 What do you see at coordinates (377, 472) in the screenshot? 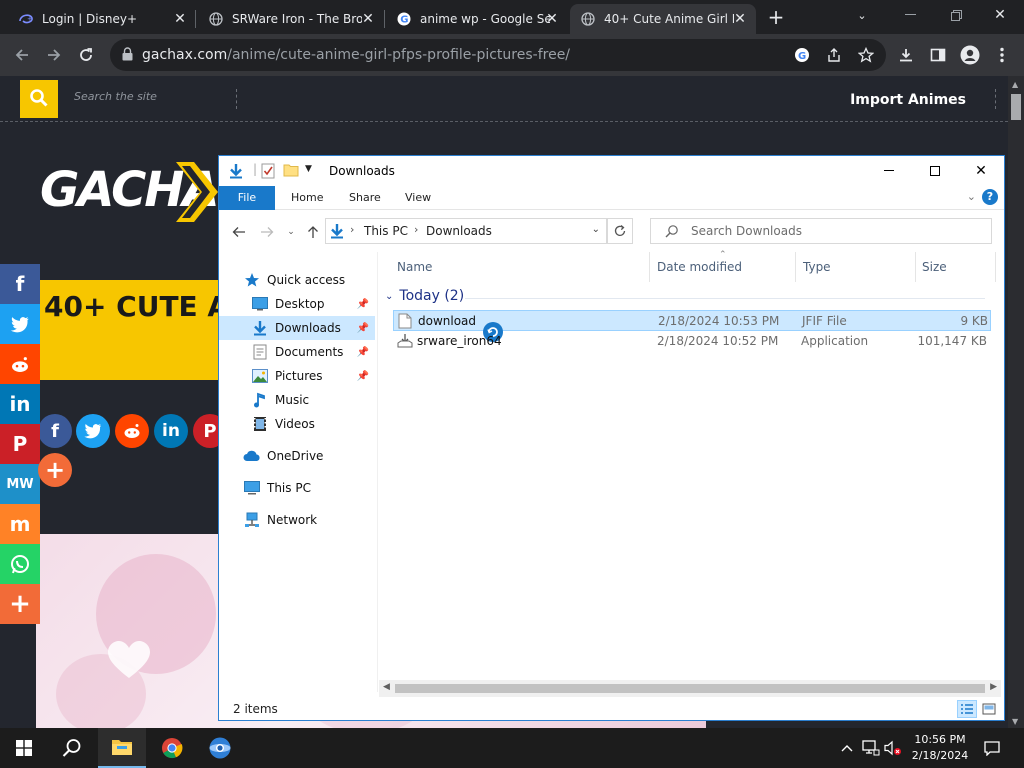
I see `pane-divider` at bounding box center [377, 472].